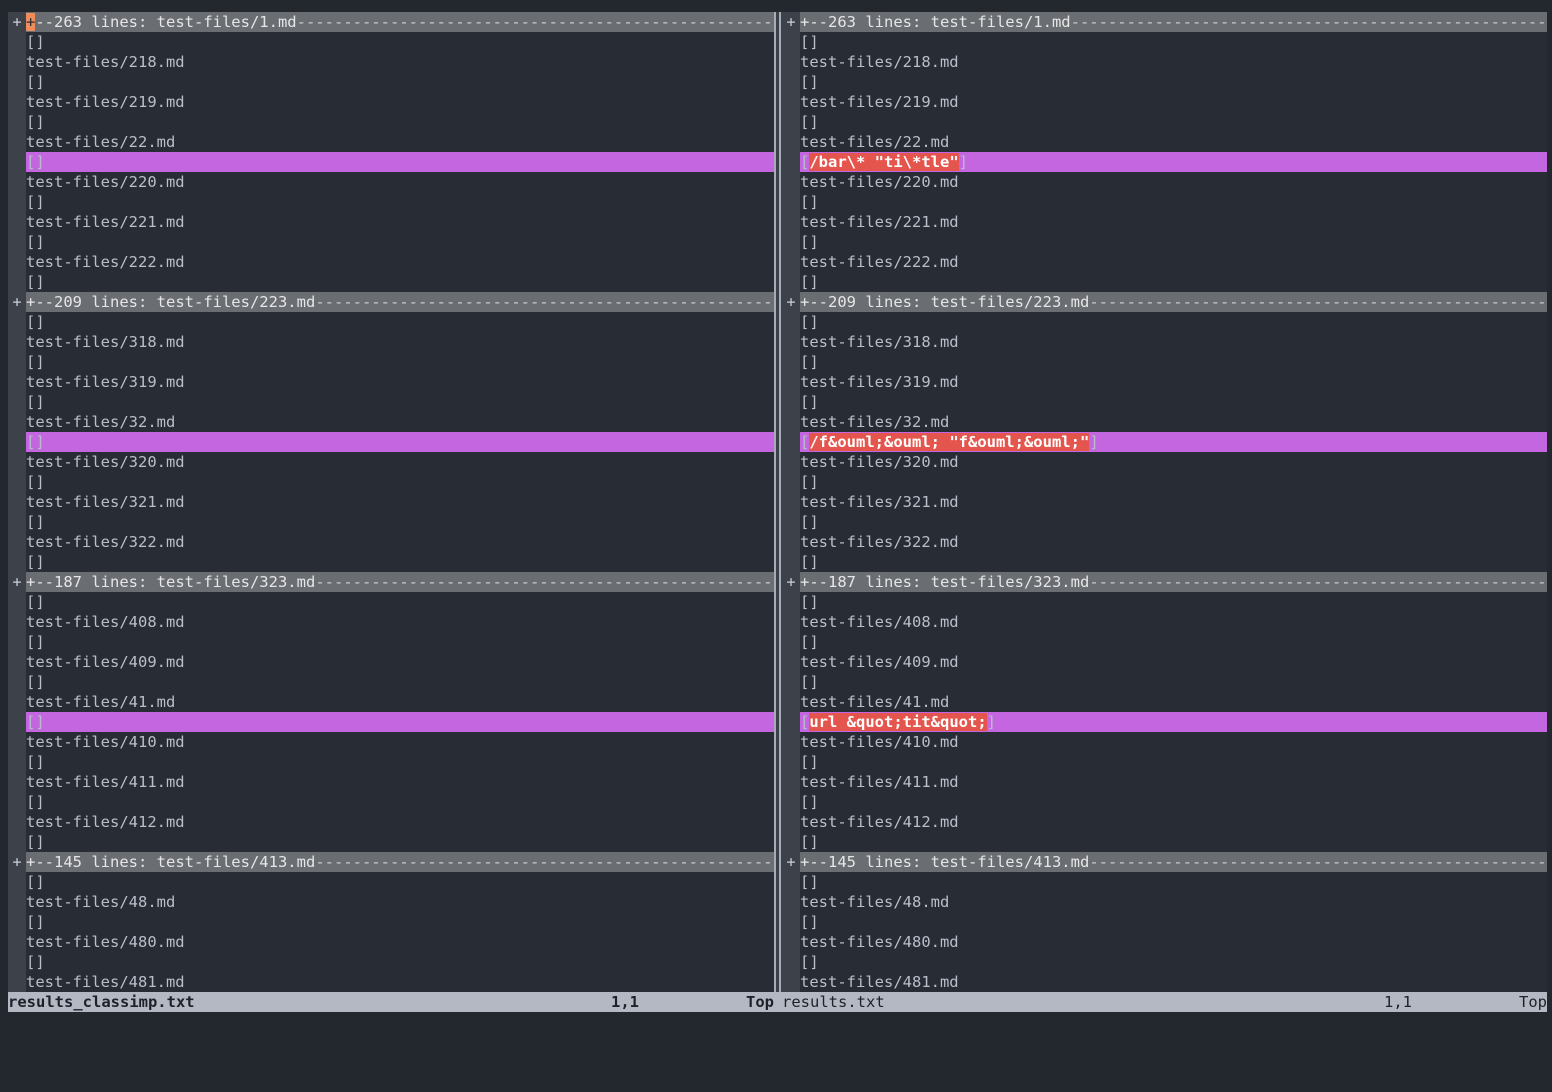 The image size is (1552, 1092). What do you see at coordinates (391, 822) in the screenshot?
I see `text-line: test-files/412.md` at bounding box center [391, 822].